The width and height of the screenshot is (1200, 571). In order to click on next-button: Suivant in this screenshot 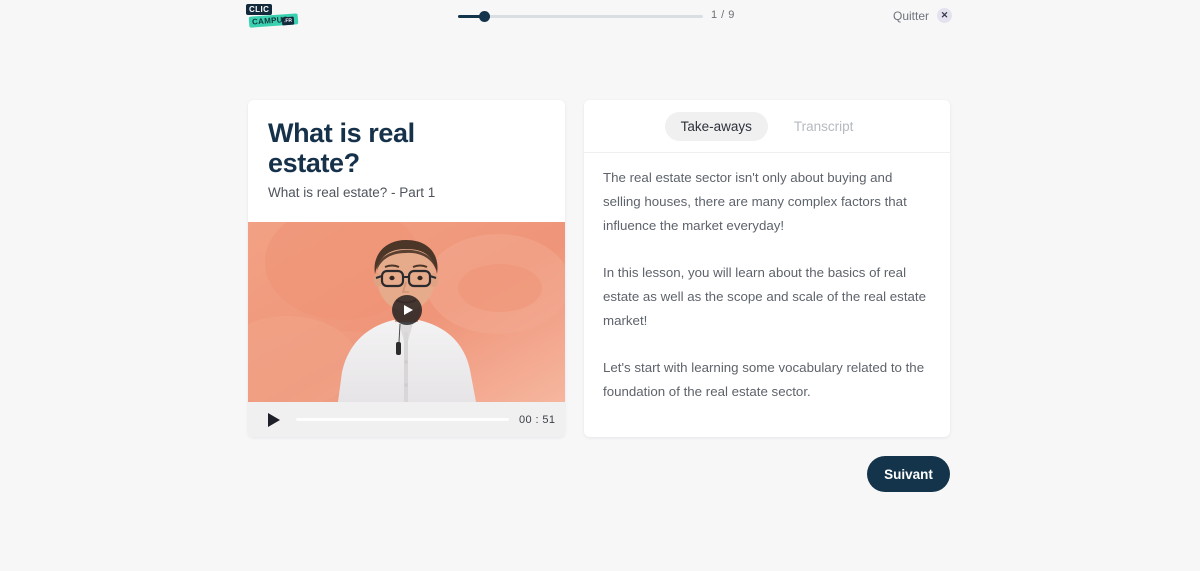, I will do `click(908, 474)`.